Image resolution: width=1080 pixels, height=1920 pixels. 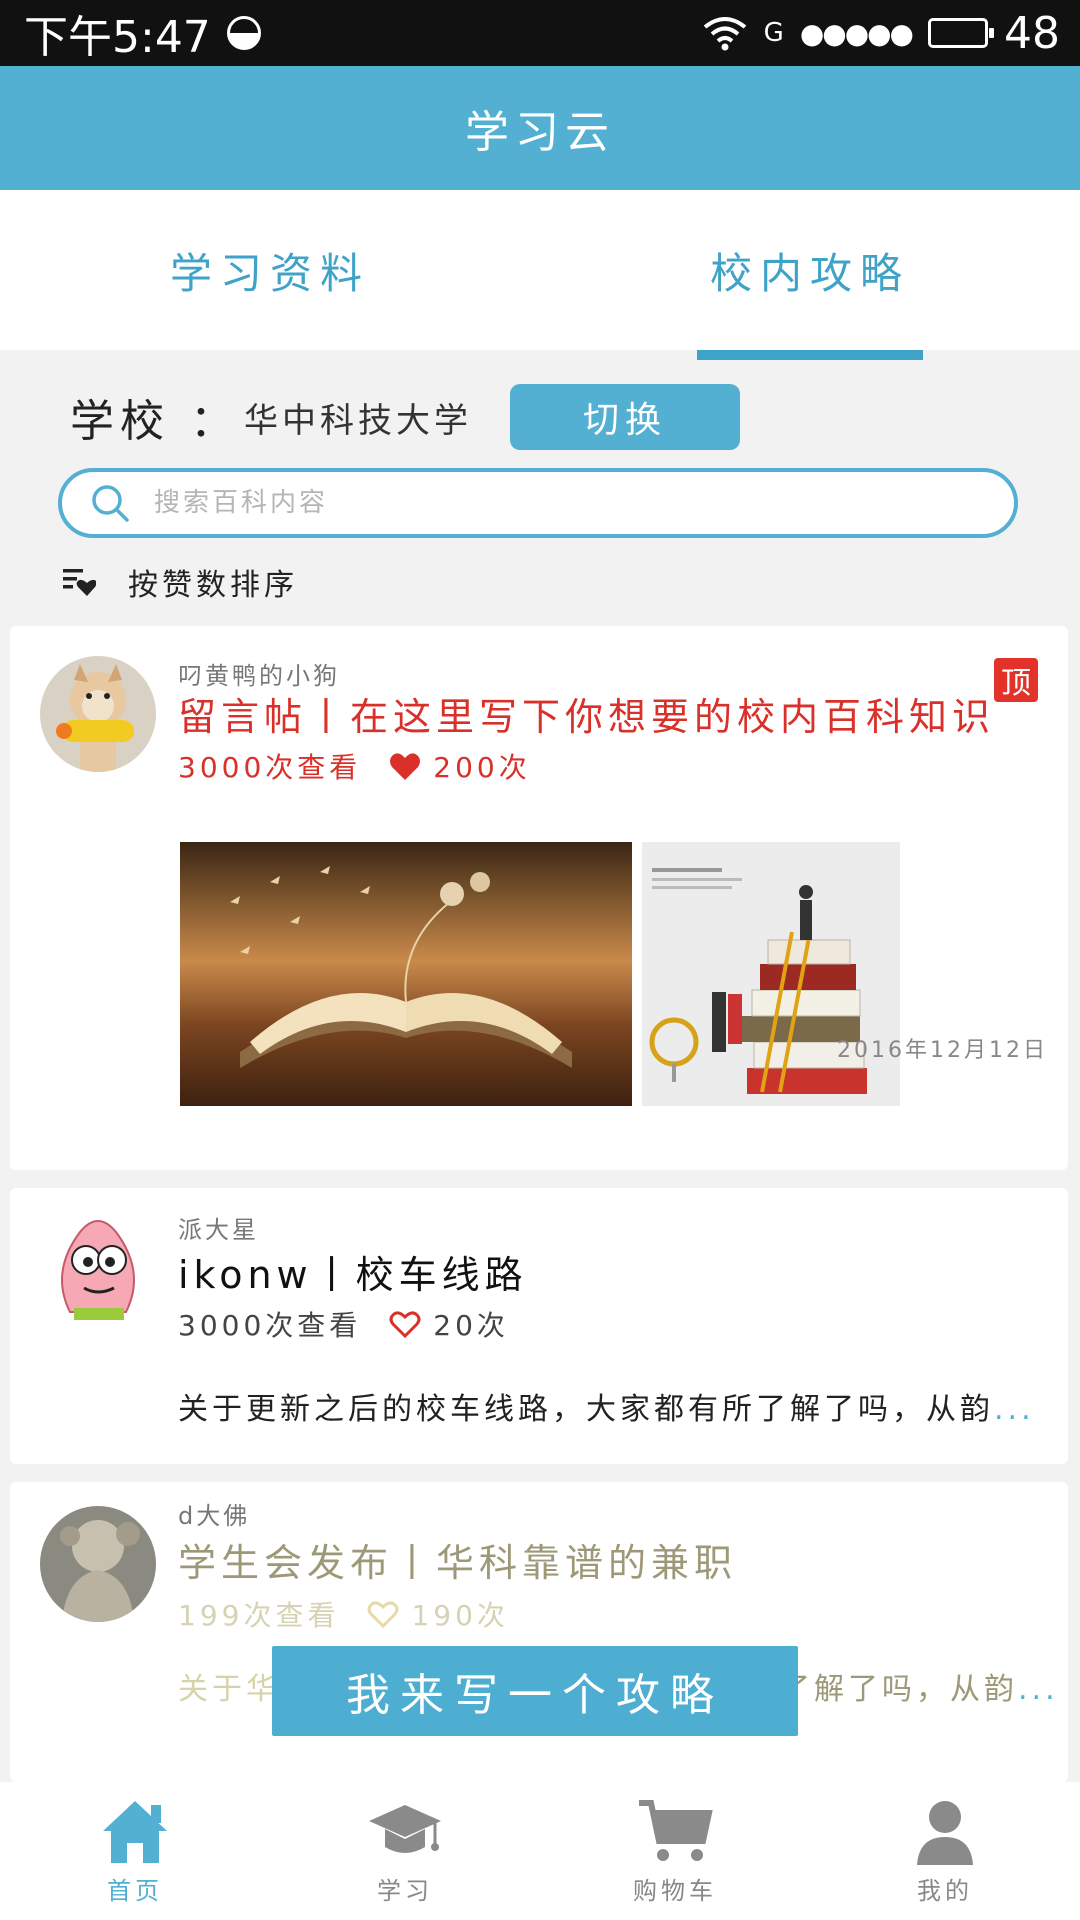 What do you see at coordinates (942, 1050) in the screenshot?
I see `post-date: 2016年12月12日` at bounding box center [942, 1050].